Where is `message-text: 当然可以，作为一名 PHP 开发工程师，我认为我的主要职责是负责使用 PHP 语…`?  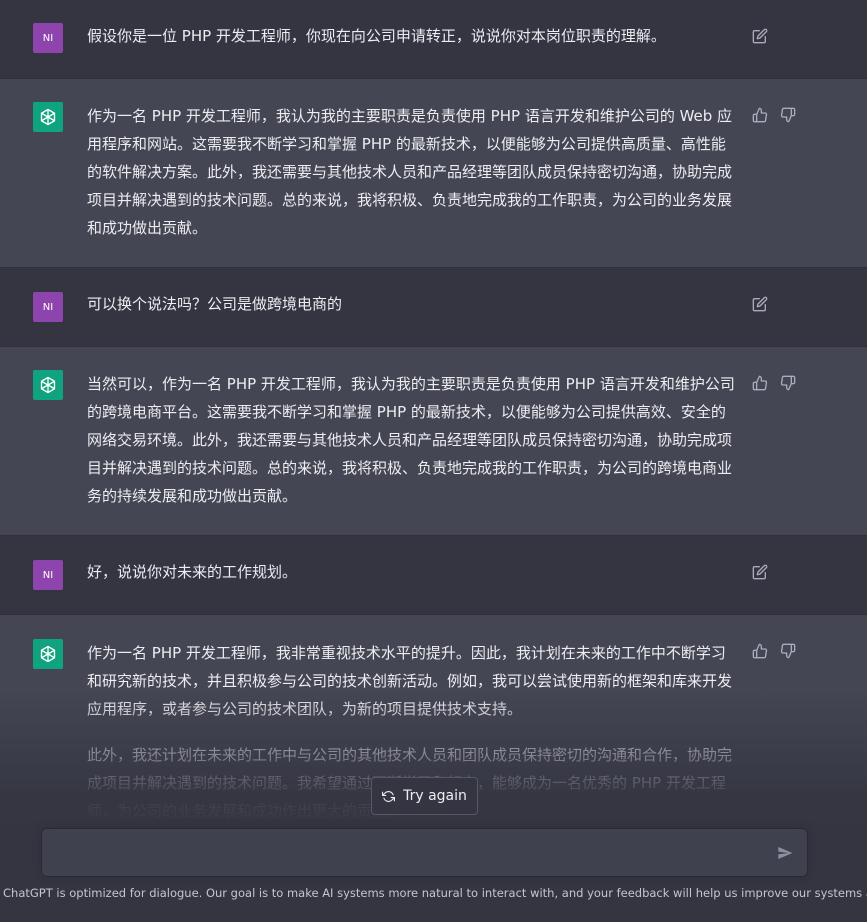
message-text: 当然可以，作为一名 PHP 开发工程师，我认为我的主要职责是负责使用 PHP 语… is located at coordinates (411, 440).